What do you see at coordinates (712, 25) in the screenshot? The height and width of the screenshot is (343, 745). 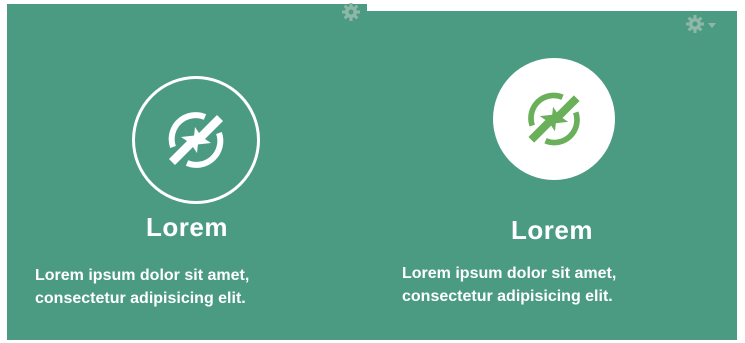 I see `caret-down-icon` at bounding box center [712, 25].